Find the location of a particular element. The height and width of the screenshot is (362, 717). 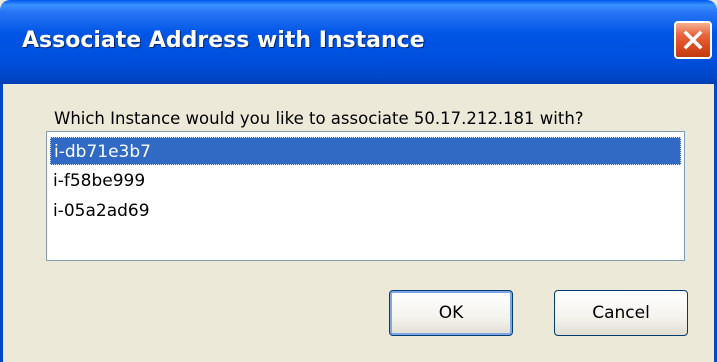

ok-button: OK is located at coordinates (451, 313).